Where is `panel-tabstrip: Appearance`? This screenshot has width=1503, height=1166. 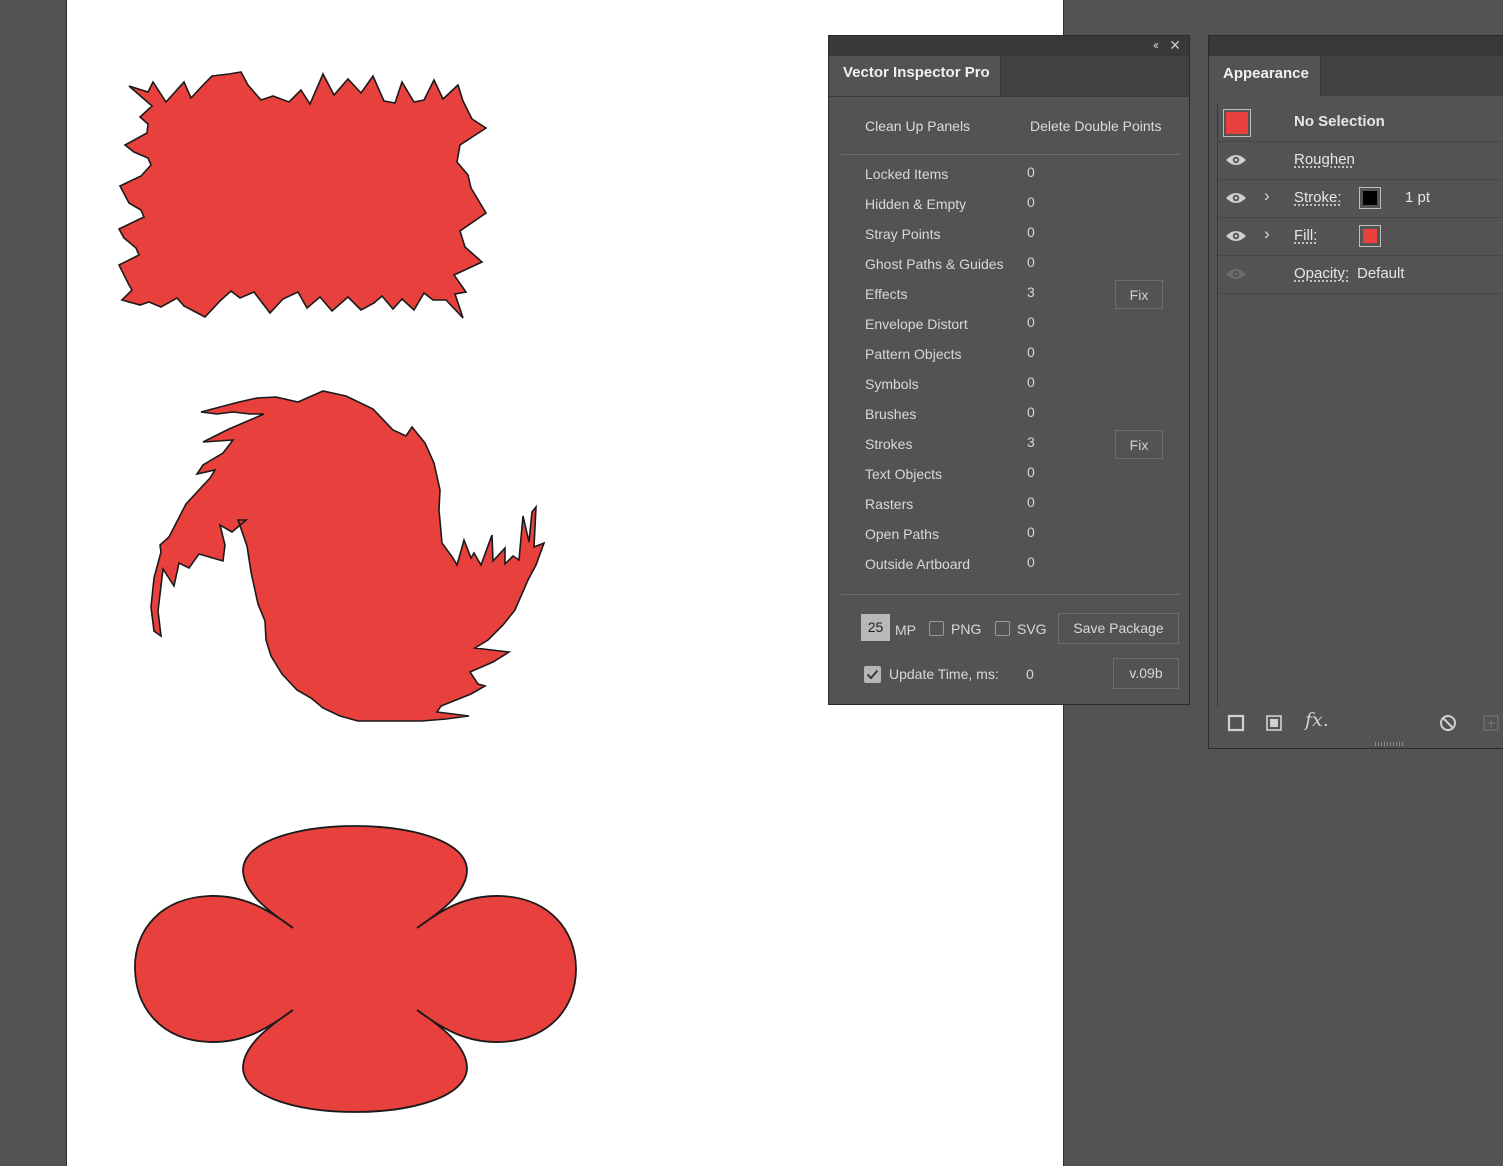 panel-tabstrip: Appearance is located at coordinates (1356, 76).